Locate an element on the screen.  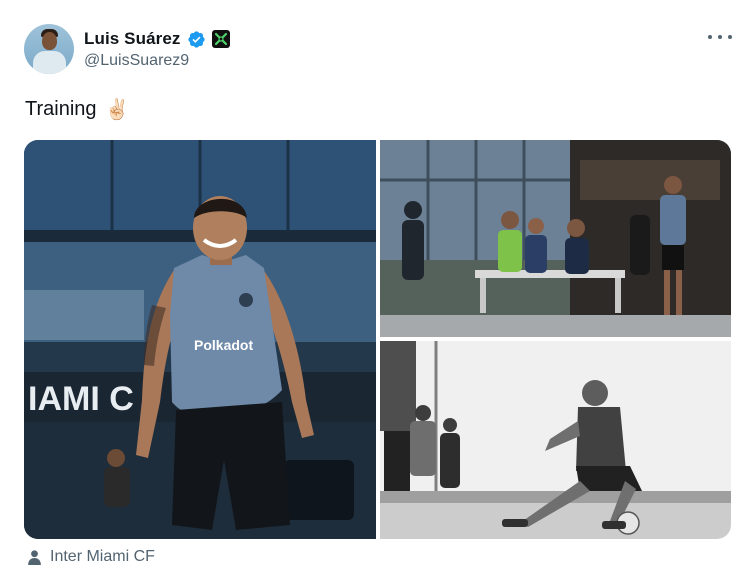
author-name-row: Luis Suárez is located at coordinates (157, 39).